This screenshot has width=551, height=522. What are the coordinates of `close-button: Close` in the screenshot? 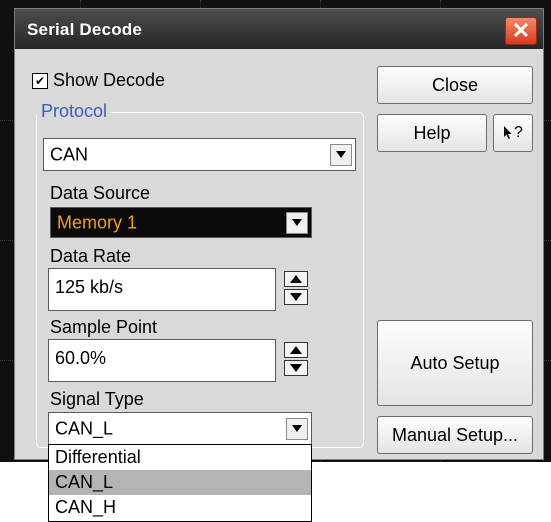 It's located at (455, 85).